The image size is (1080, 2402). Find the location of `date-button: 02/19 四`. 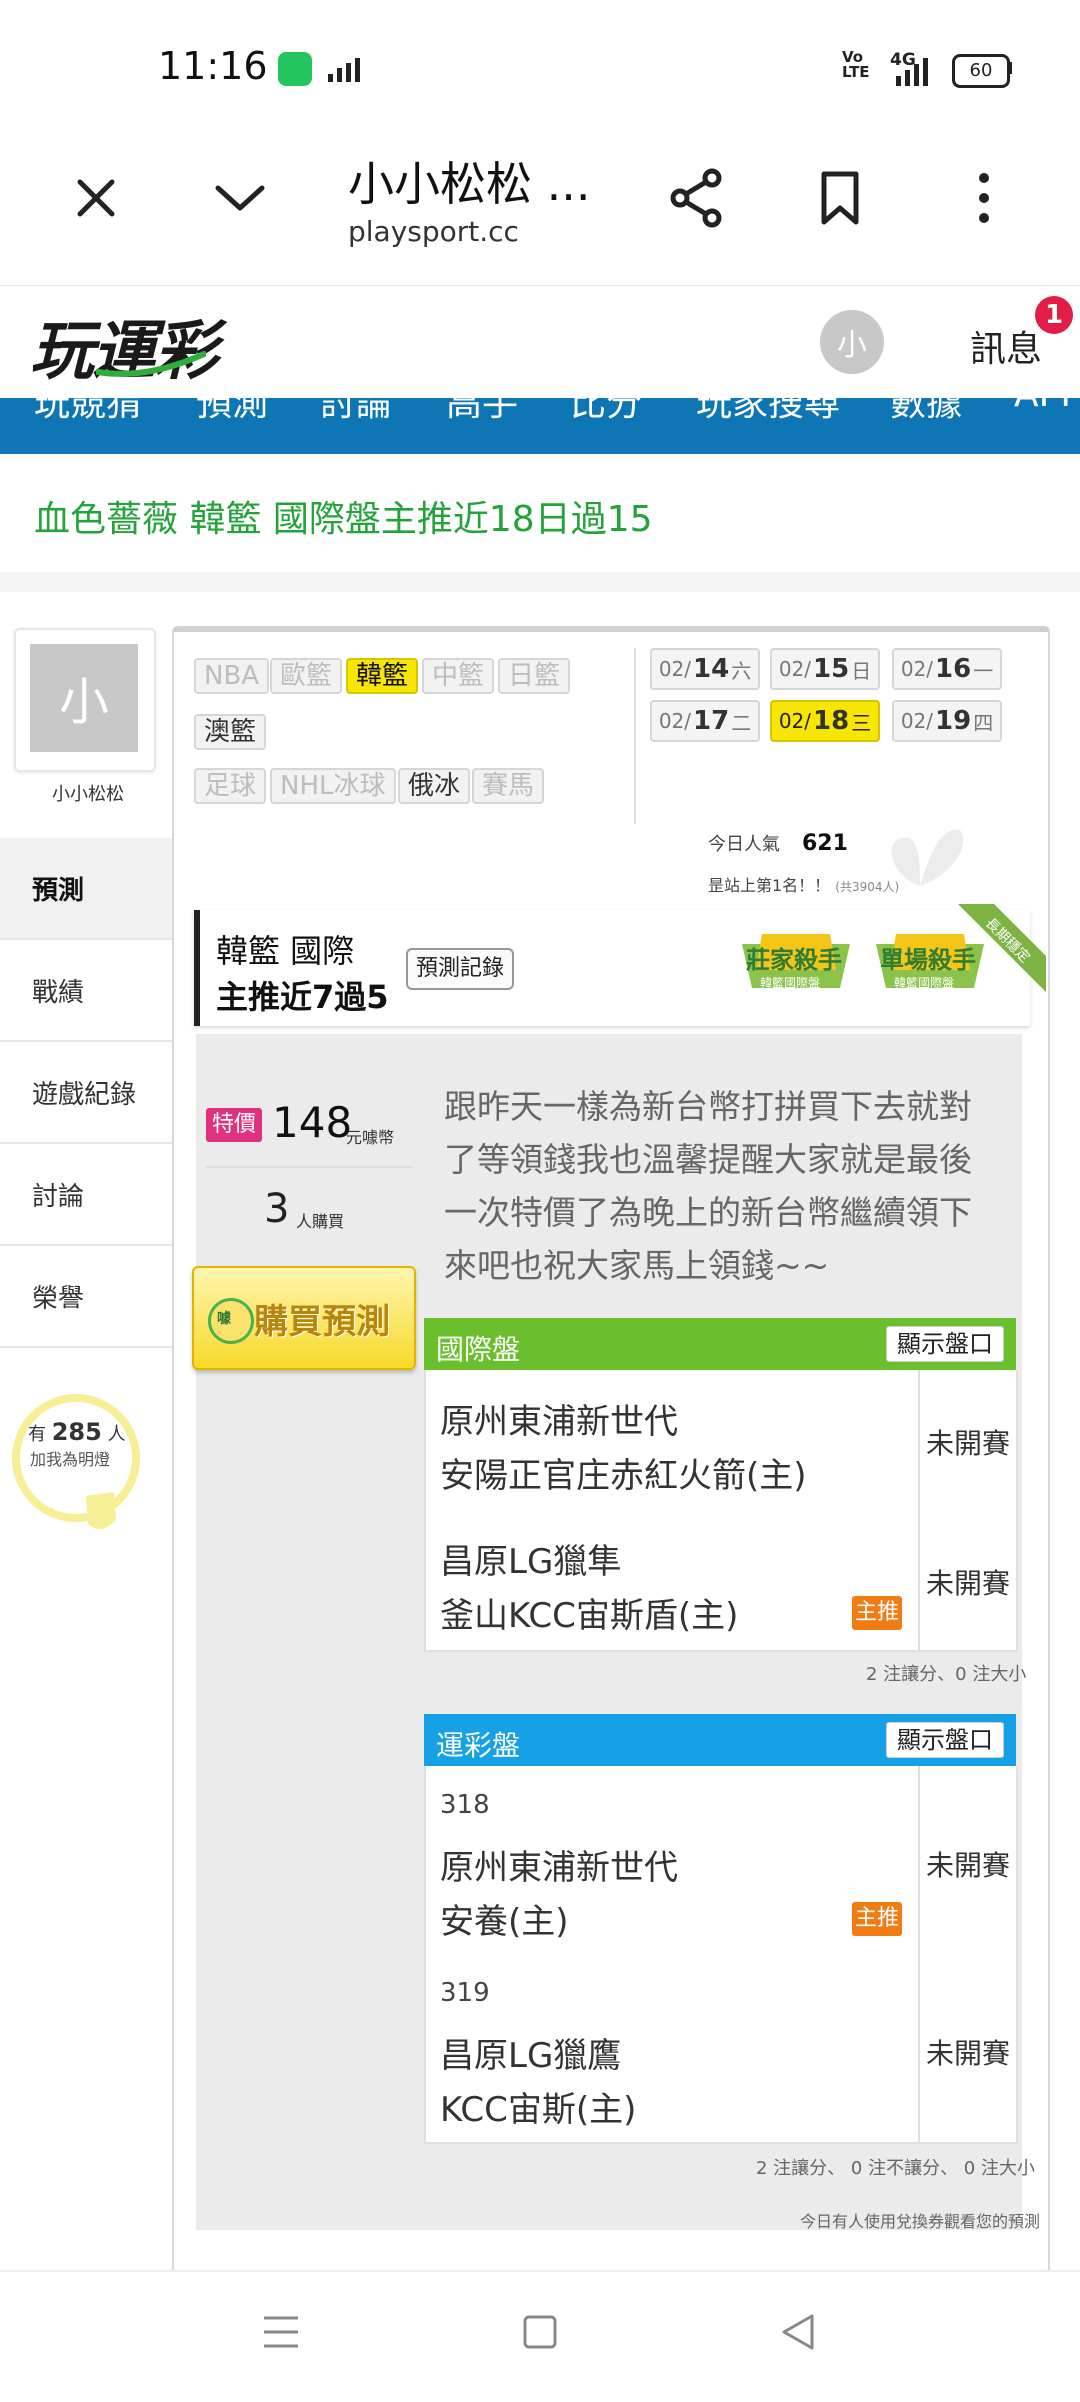

date-button: 02/19 四 is located at coordinates (947, 721).